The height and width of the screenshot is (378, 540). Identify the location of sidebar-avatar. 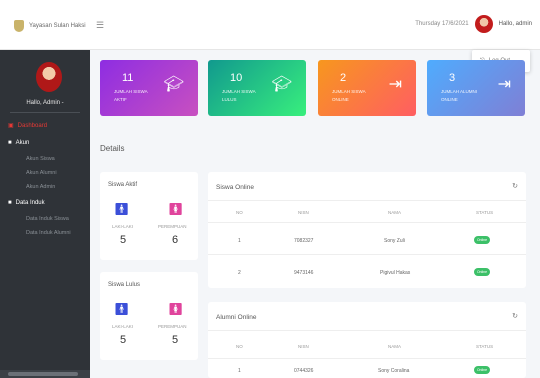
(49, 77).